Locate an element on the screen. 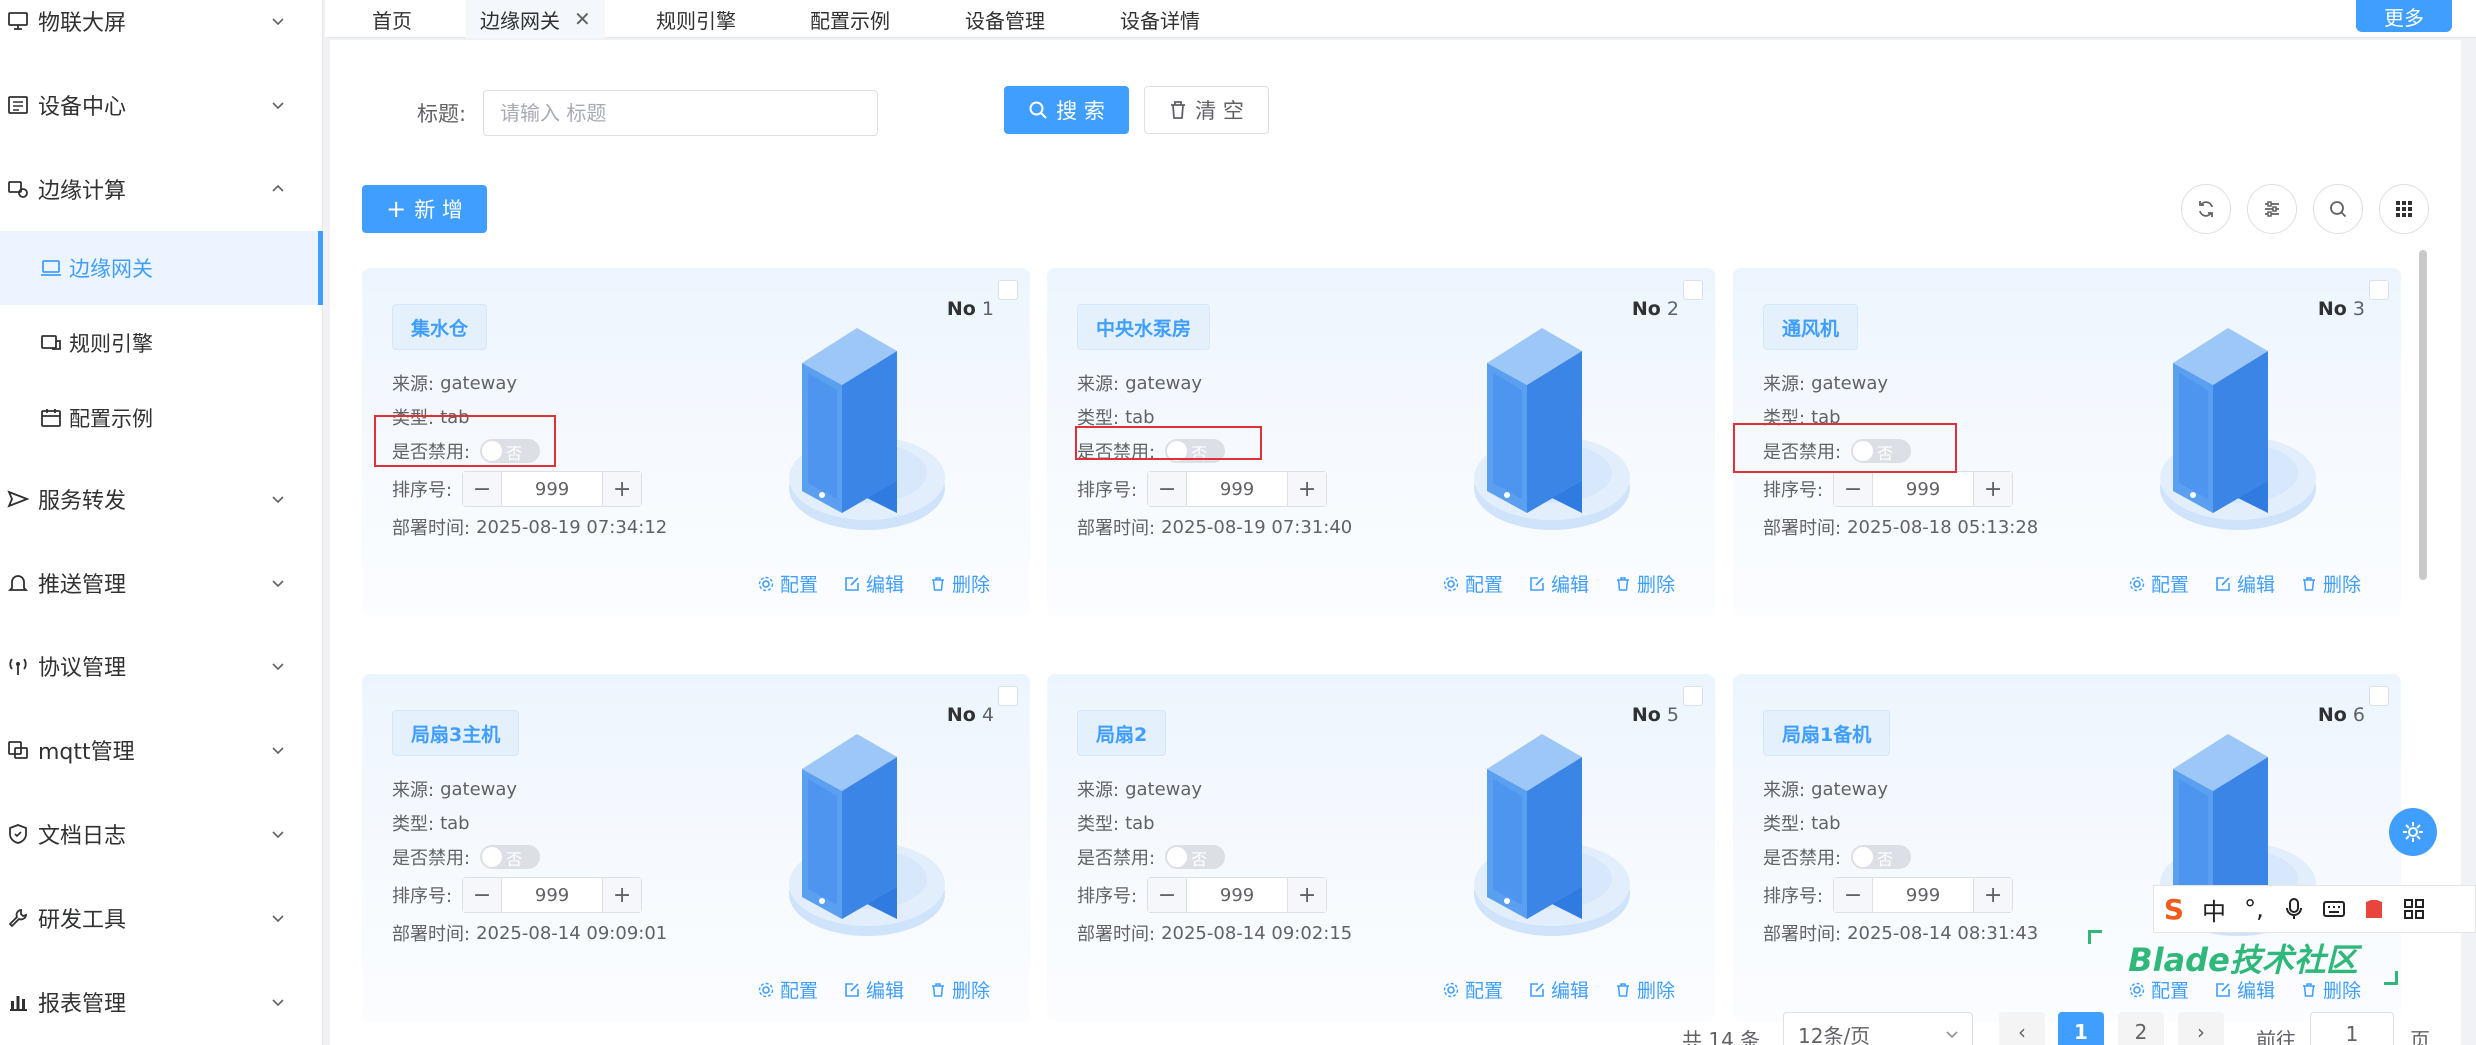 The height and width of the screenshot is (1045, 2476). tab-rule-engine: 规则引擎 is located at coordinates (696, 19).